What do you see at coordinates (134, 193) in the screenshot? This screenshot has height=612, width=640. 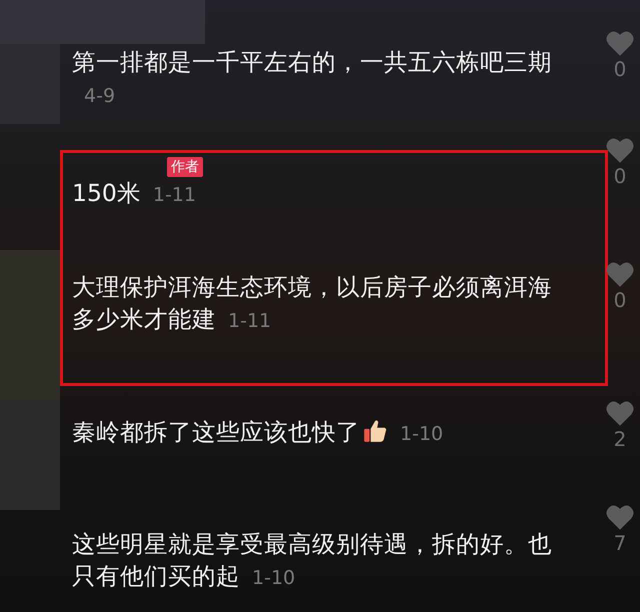 I see `comment-text: 150米 1-11` at bounding box center [134, 193].